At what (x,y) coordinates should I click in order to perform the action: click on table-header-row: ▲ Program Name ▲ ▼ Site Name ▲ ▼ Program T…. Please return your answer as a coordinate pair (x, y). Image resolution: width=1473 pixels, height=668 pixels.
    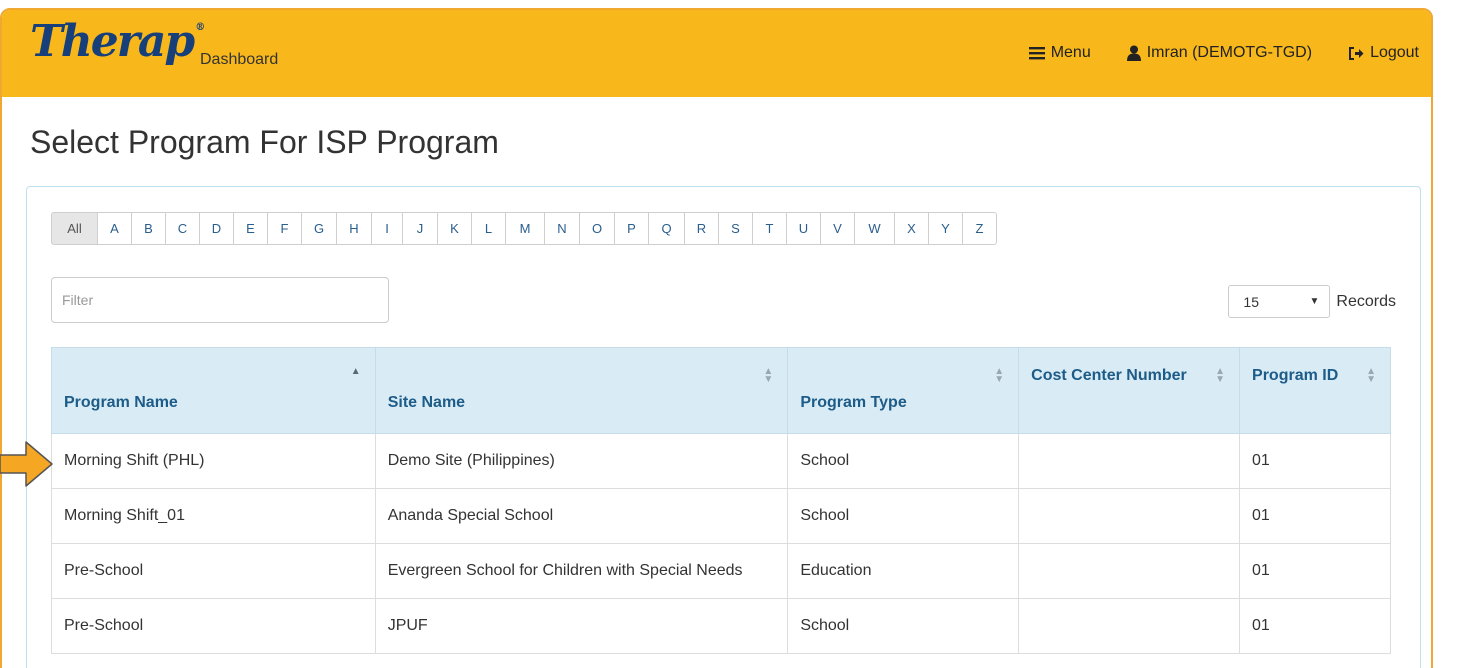
    Looking at the image, I should click on (721, 390).